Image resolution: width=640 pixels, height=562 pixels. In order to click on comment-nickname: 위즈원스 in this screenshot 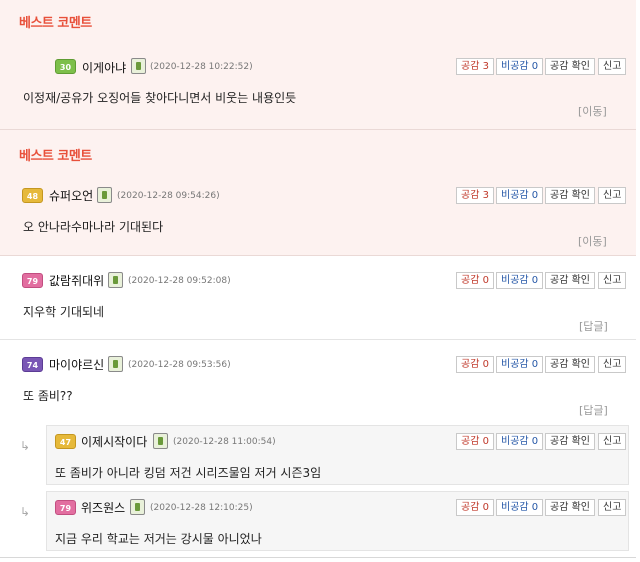, I will do `click(103, 507)`.